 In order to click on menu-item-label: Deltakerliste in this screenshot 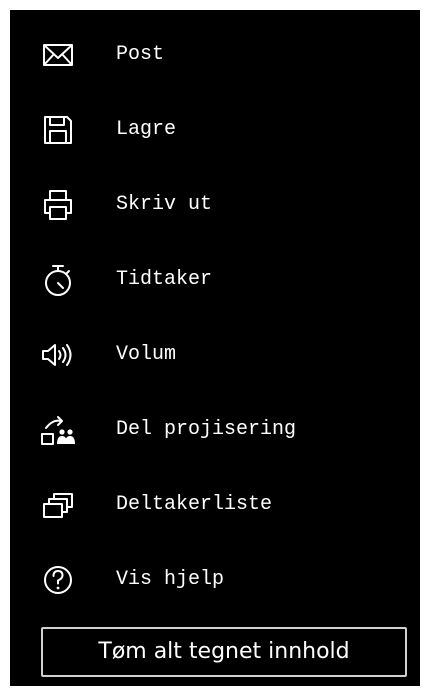, I will do `click(194, 504)`.